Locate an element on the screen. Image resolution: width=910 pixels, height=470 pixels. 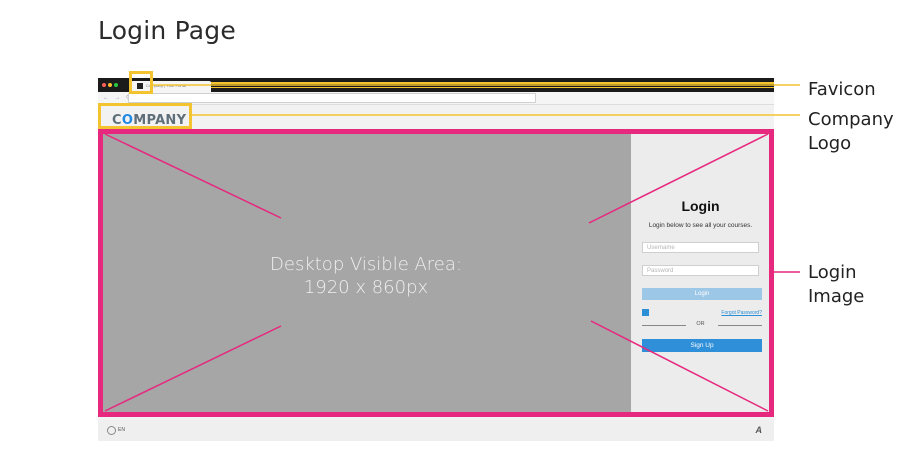
company-logo-callout: Company Logo is located at coordinates (851, 132).